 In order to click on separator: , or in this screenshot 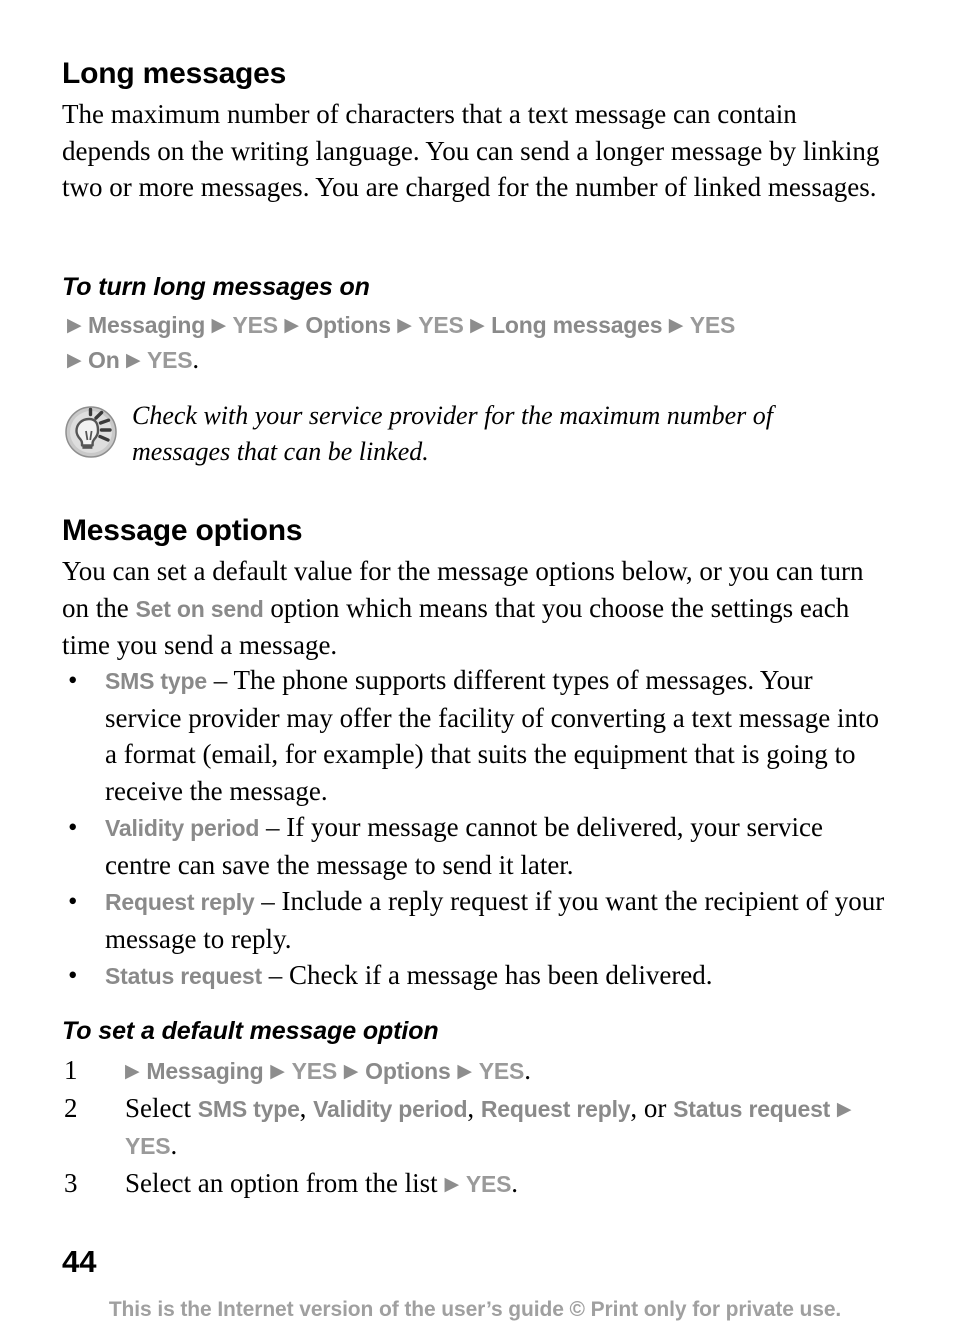, I will do `click(648, 1107)`.